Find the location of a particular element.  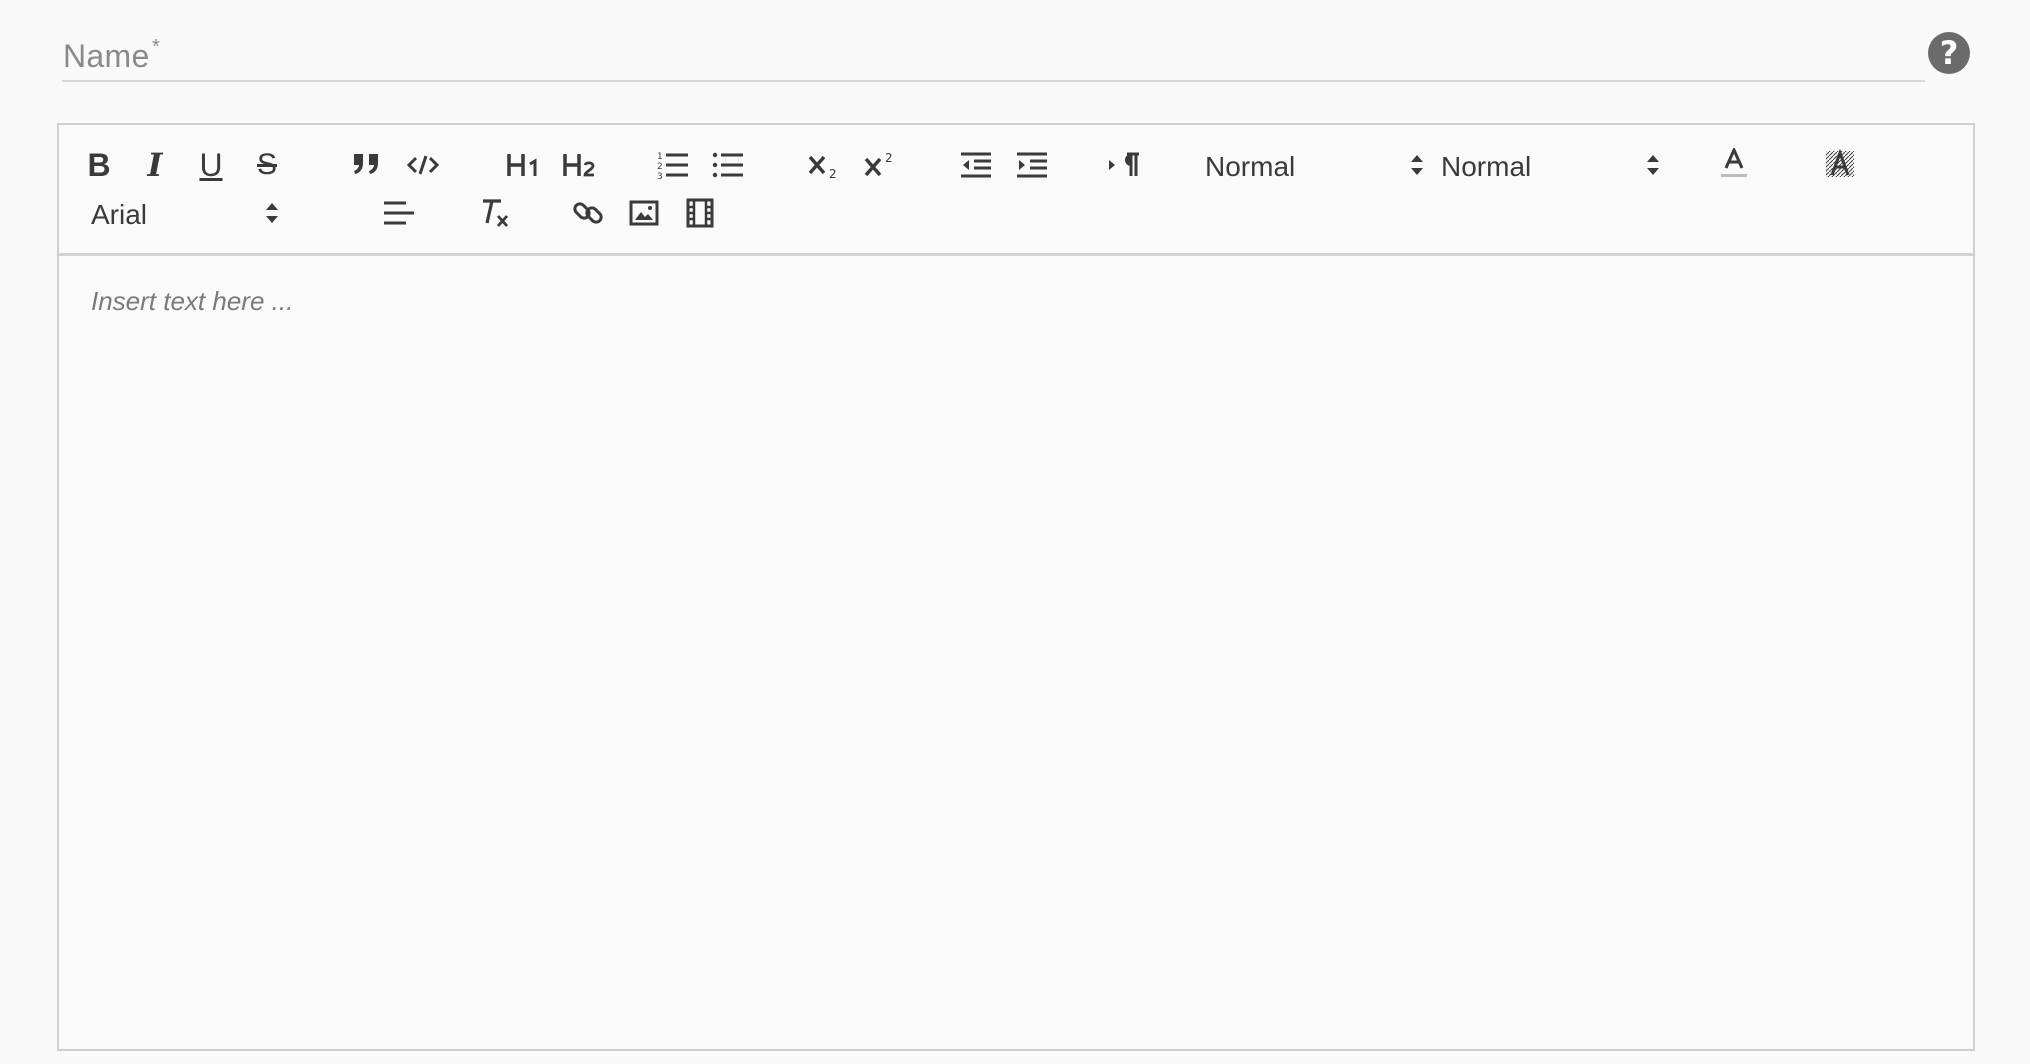

svg-text: 1 is located at coordinates (660, 157).